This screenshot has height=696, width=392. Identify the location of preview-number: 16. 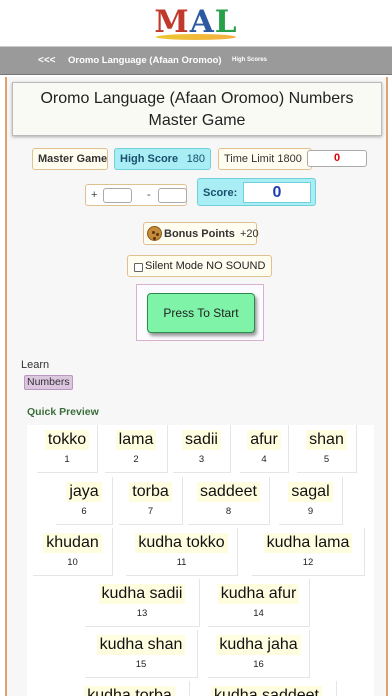
(258, 664).